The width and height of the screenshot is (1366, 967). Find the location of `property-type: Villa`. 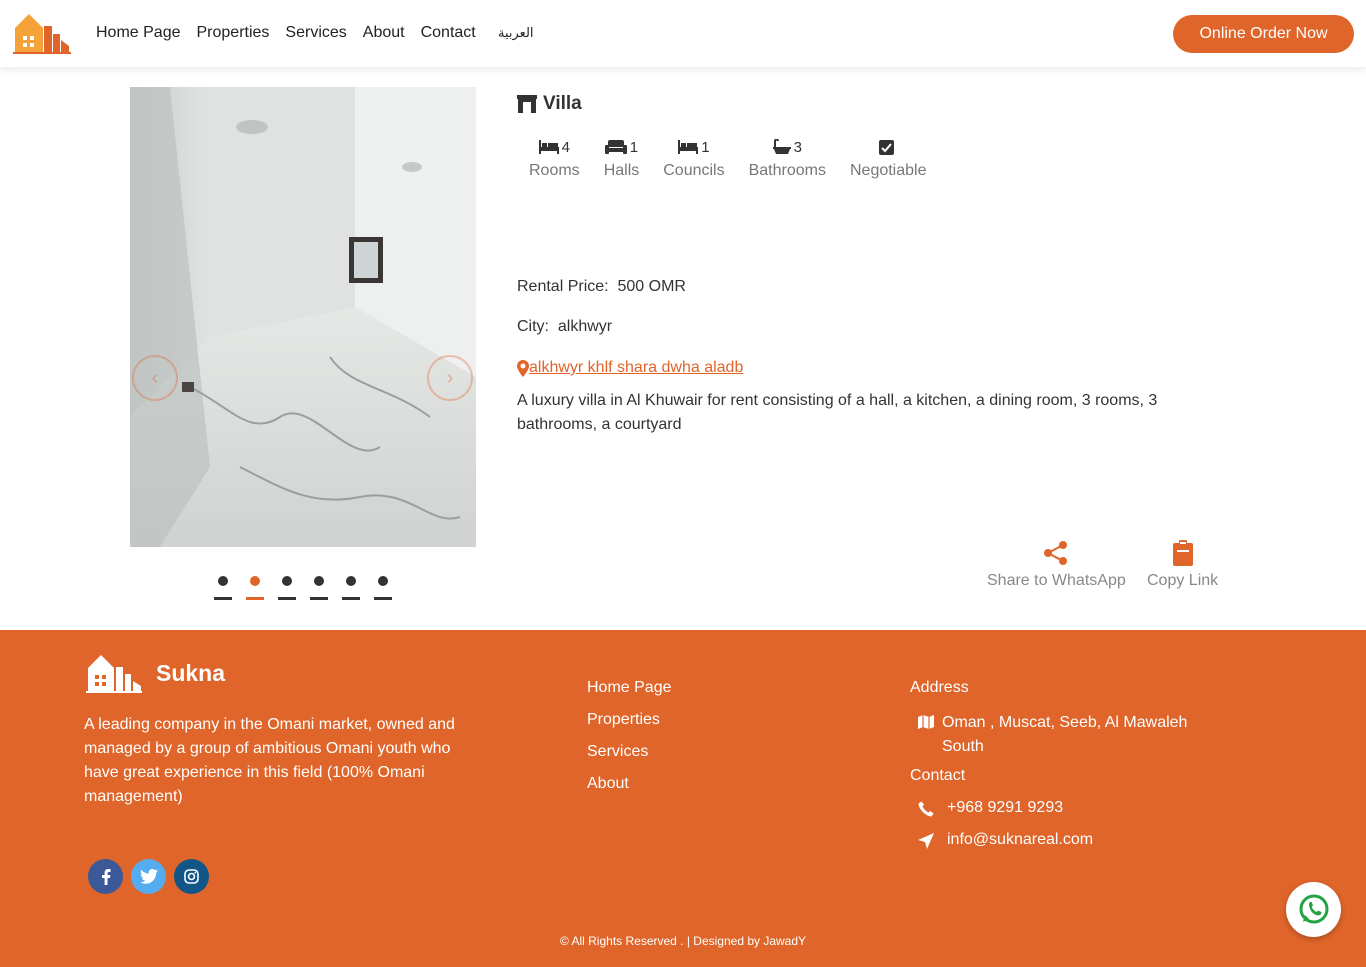

property-type: Villa is located at coordinates (549, 104).